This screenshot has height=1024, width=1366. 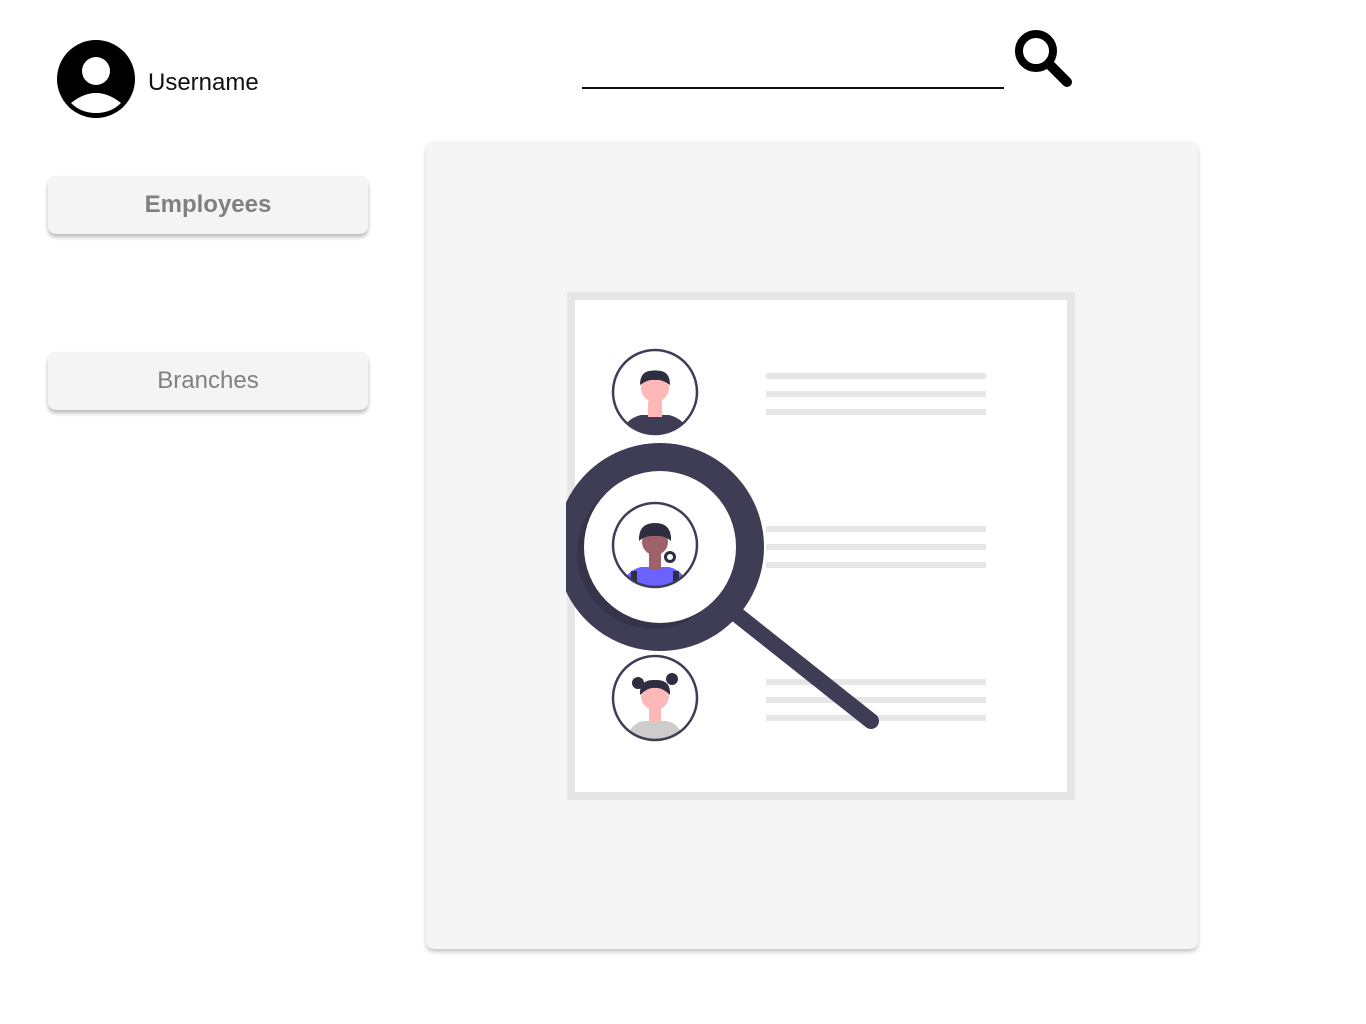 What do you see at coordinates (203, 82) in the screenshot?
I see `username-label: Username` at bounding box center [203, 82].